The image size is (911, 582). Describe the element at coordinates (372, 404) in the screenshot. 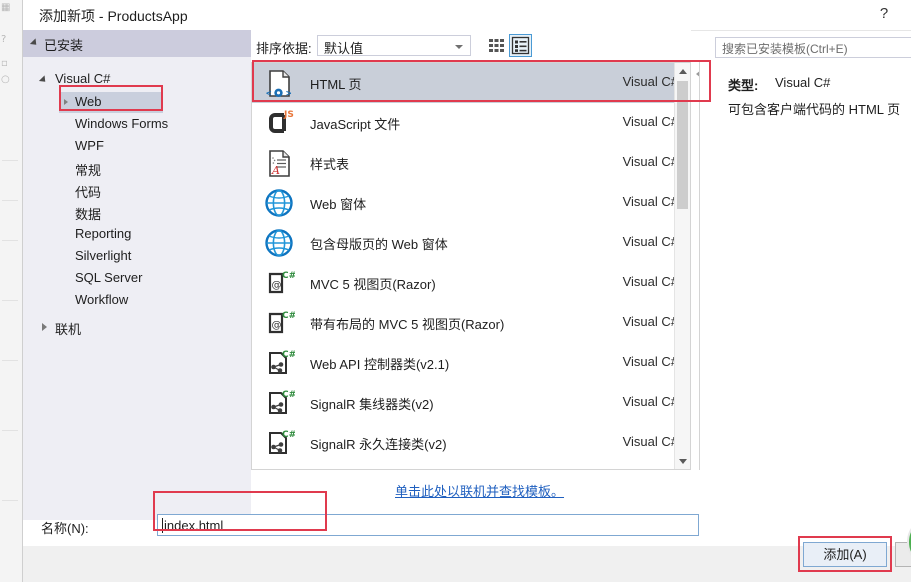

I see `list-item-label: SignalR 集线器类(v2)` at that location.